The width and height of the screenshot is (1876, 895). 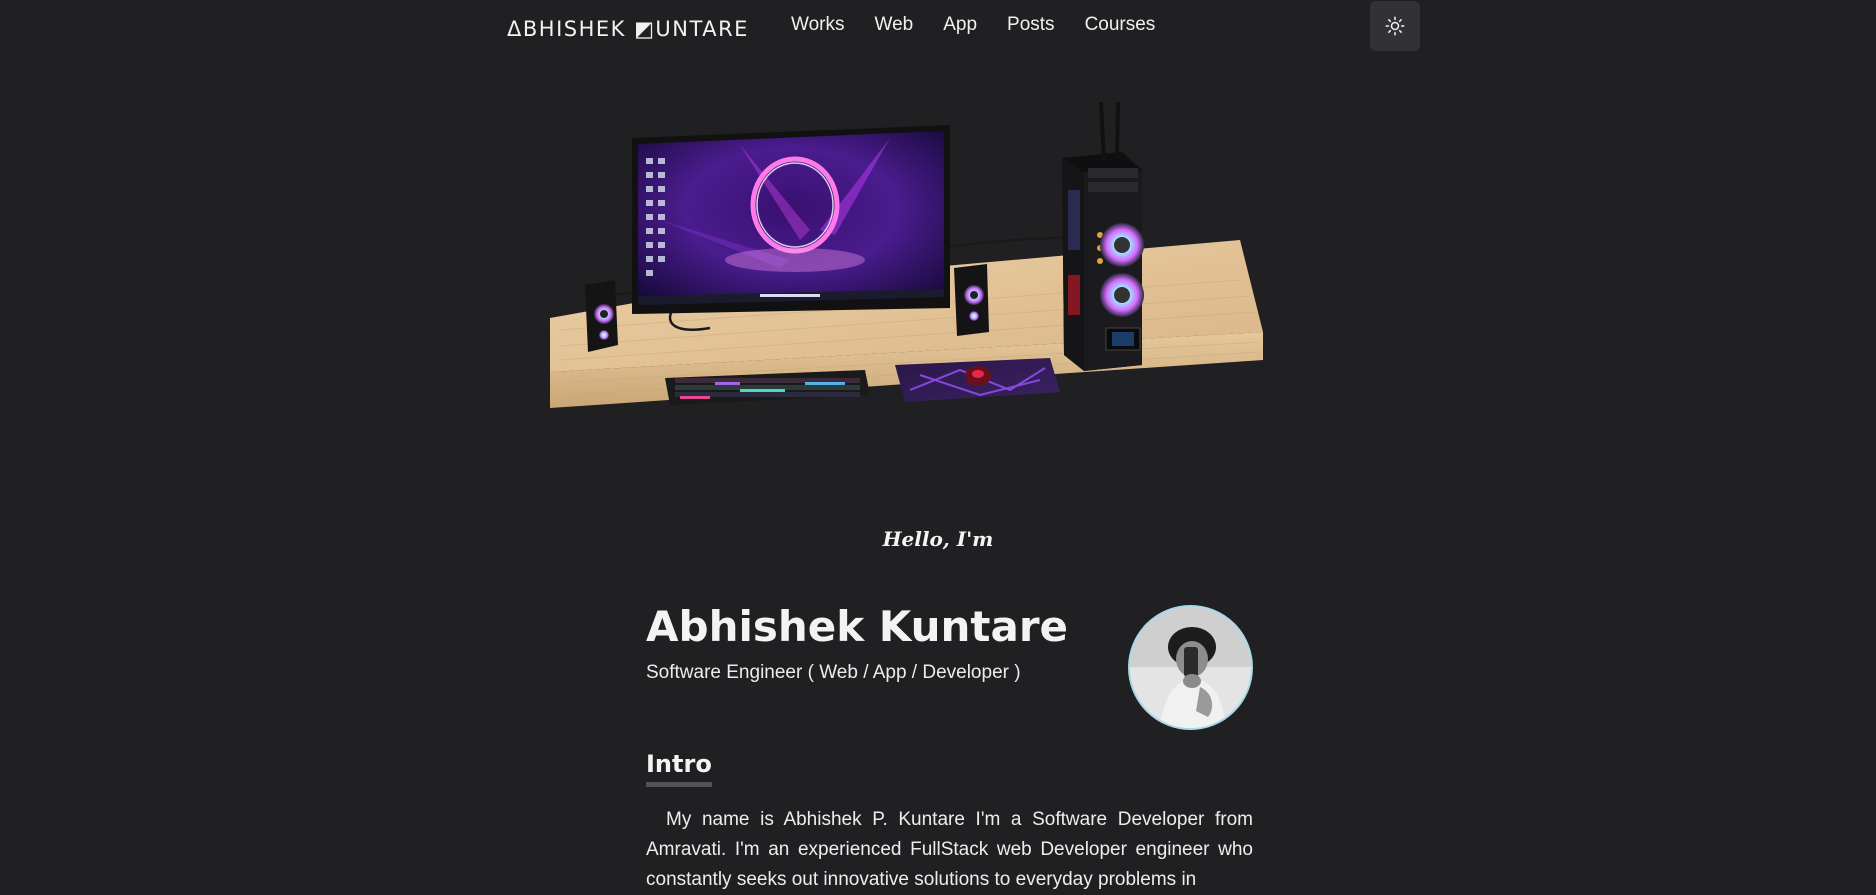 I want to click on nav-link-posts: Posts, so click(x=1031, y=25).